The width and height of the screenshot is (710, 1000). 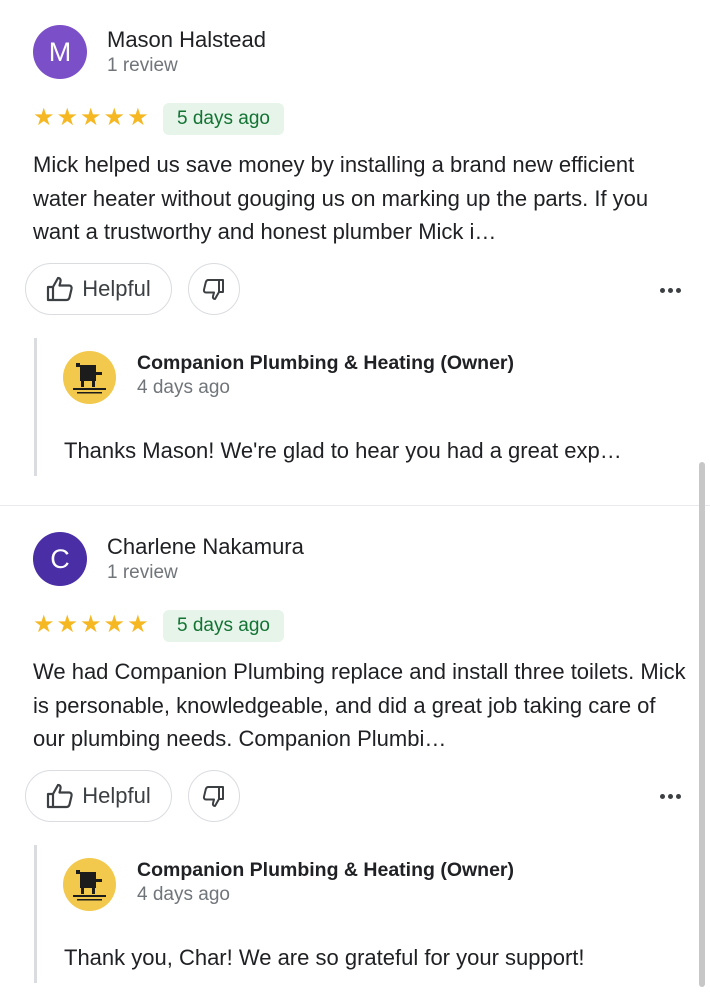 I want to click on avatar: C, so click(x=60, y=559).